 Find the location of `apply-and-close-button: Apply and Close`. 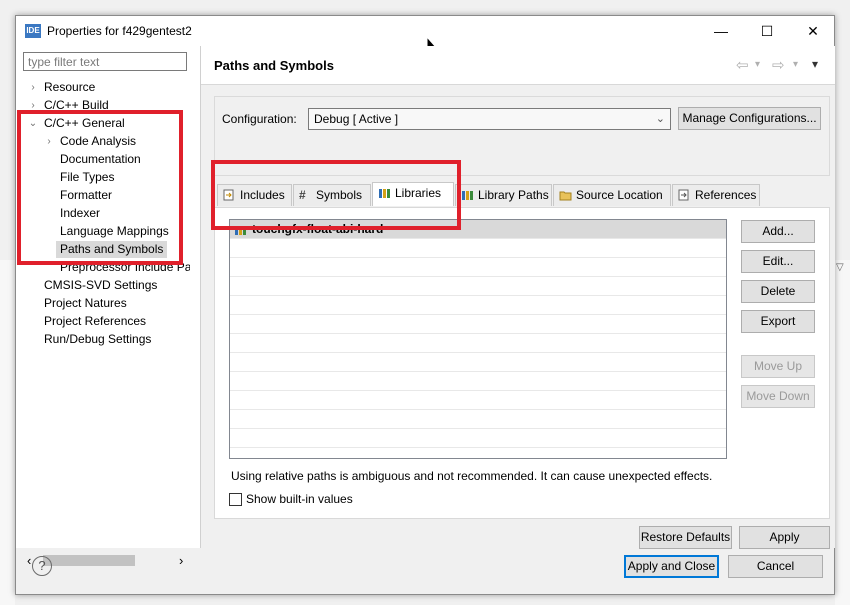

apply-and-close-button: Apply and Close is located at coordinates (671, 566).